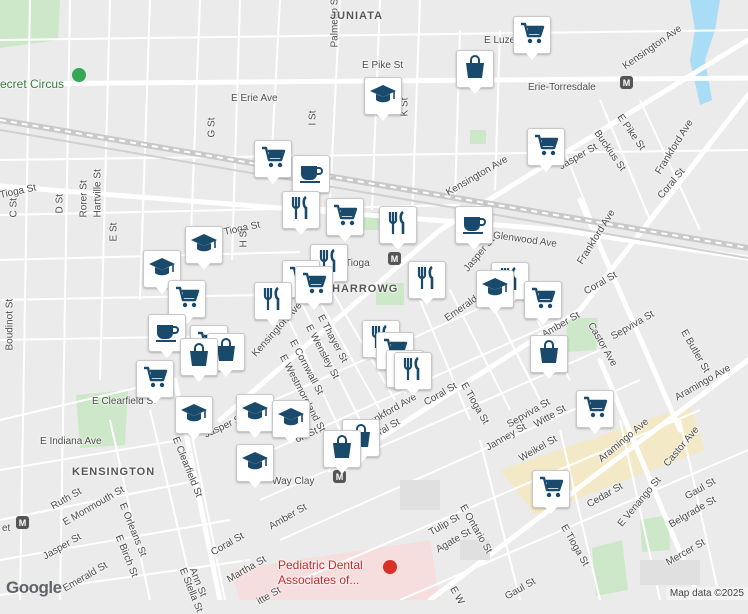 Image resolution: width=748 pixels, height=614 pixels. Describe the element at coordinates (114, 232) in the screenshot. I see `street-label: E St` at that location.